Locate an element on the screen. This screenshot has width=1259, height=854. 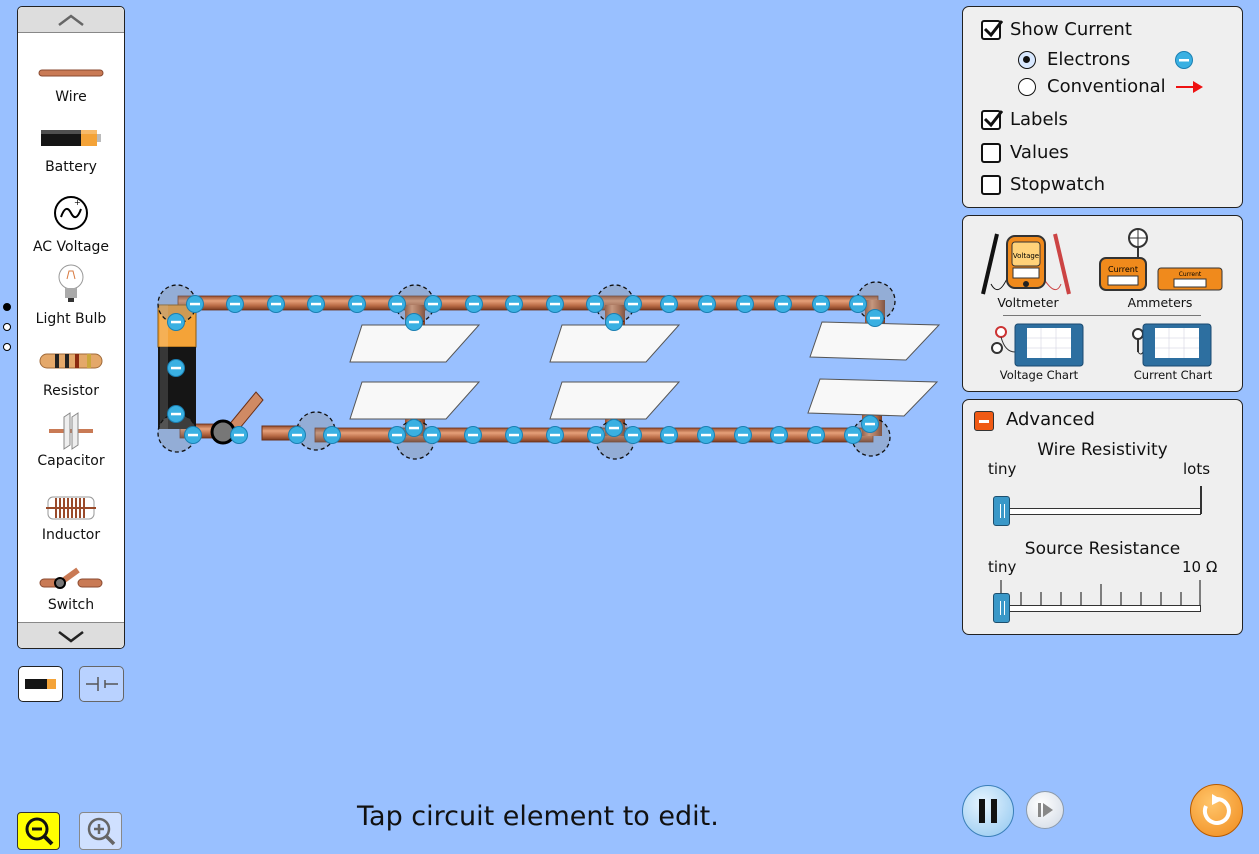
source-resistance-track is located at coordinates (1101, 608).